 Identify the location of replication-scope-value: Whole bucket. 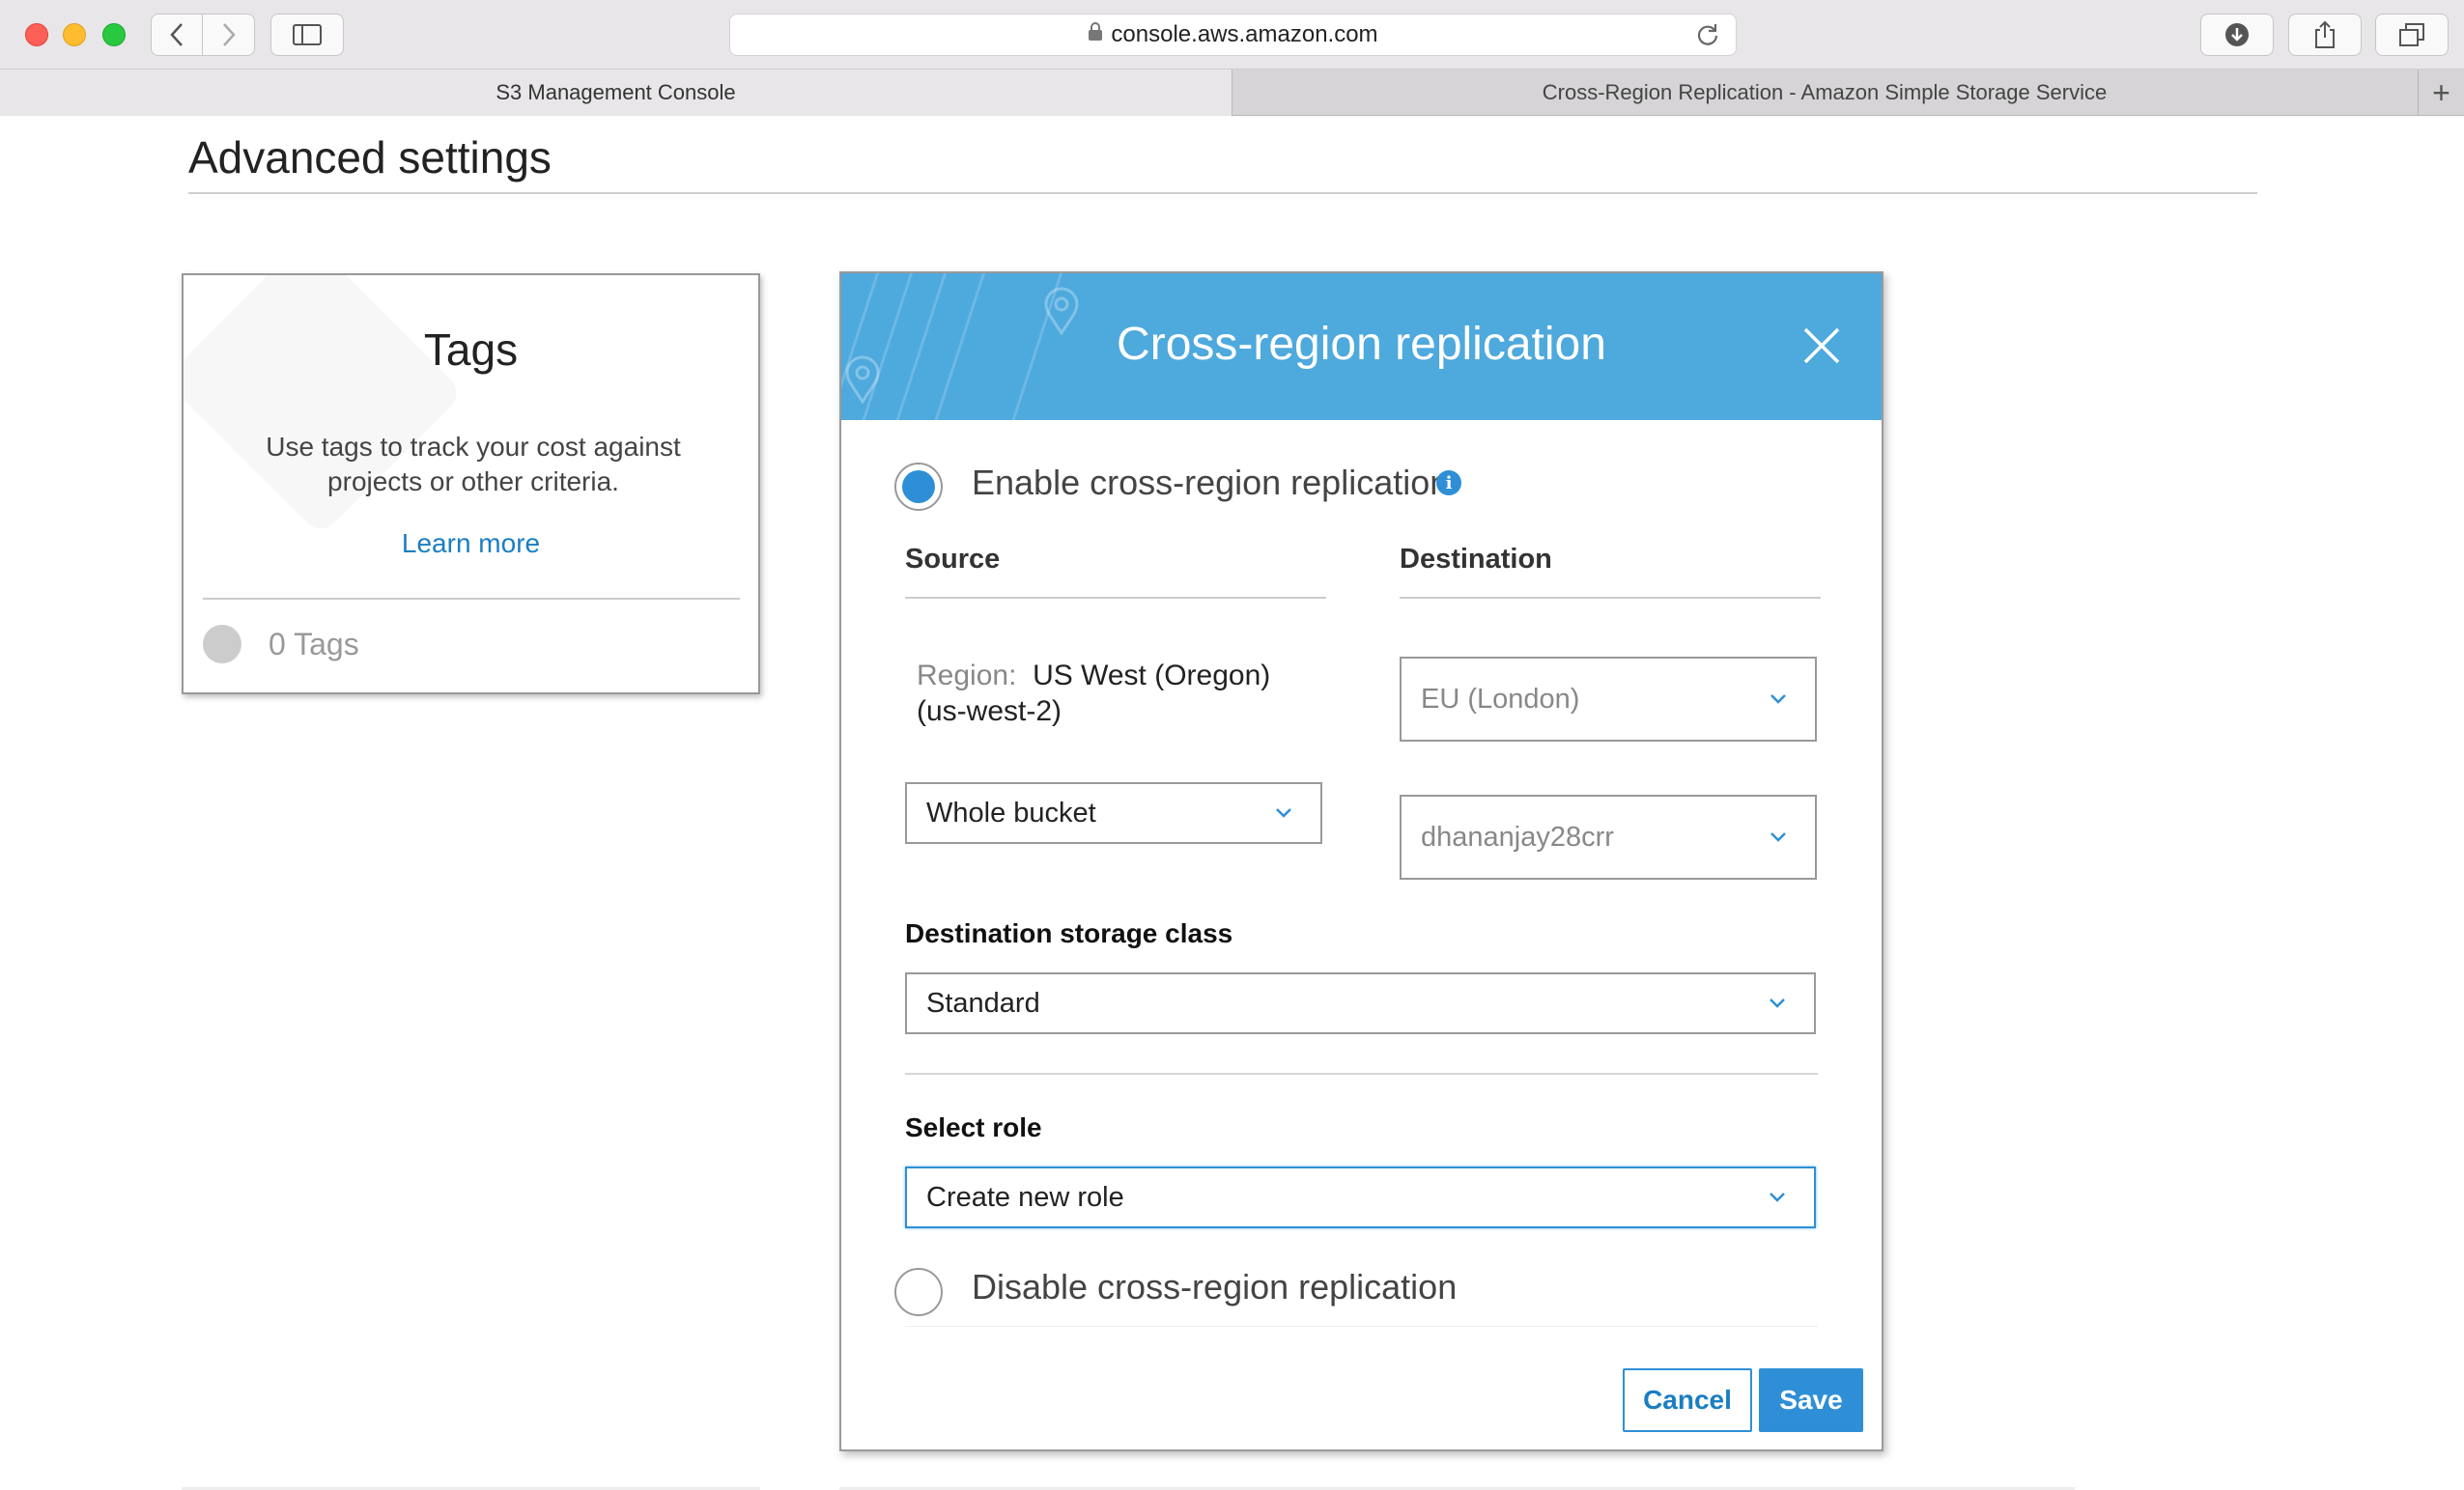
(1011, 813).